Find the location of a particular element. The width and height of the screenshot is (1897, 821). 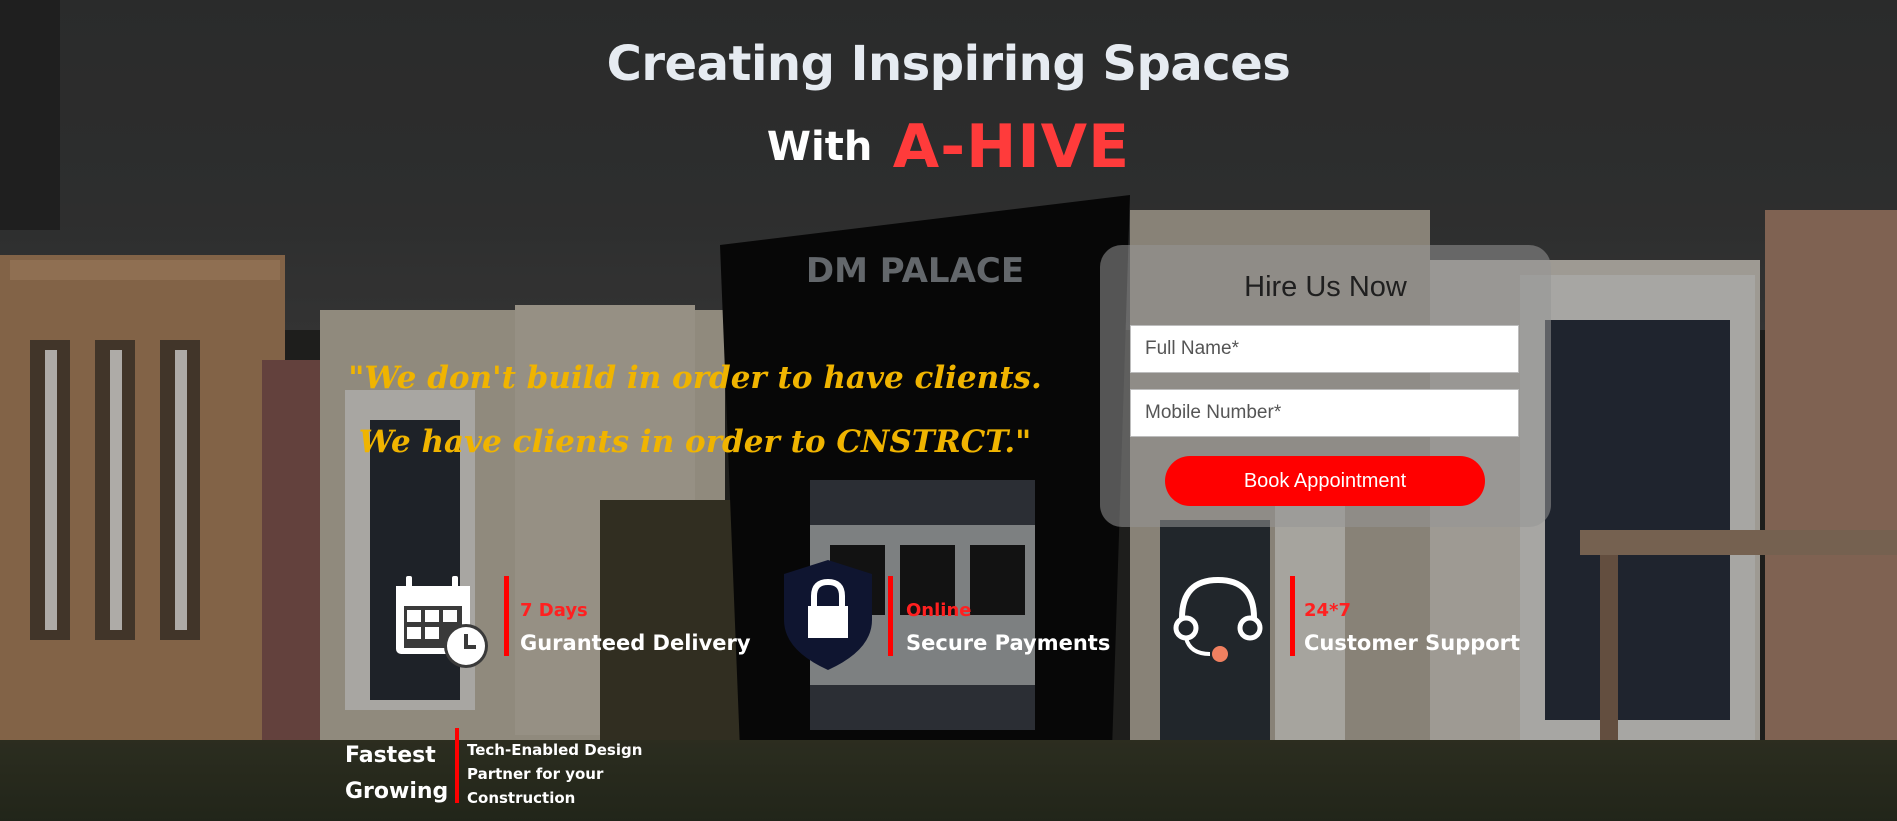

hero-subtitle: With A-HIVE is located at coordinates (948, 147).